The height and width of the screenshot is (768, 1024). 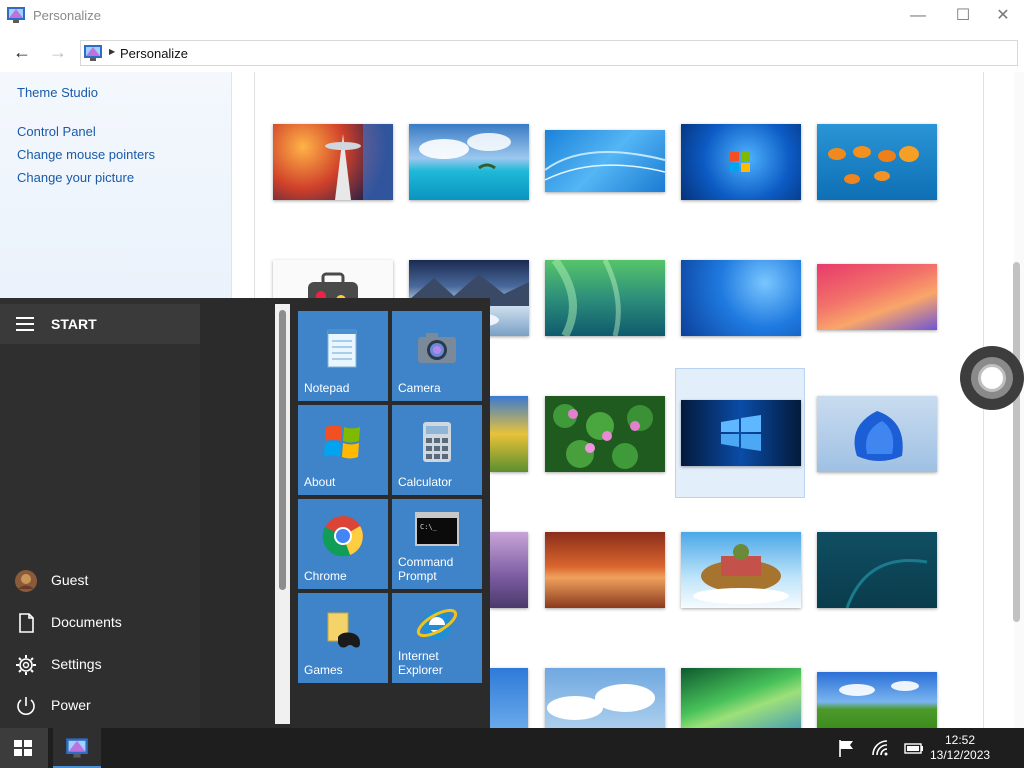 What do you see at coordinates (509, 570) in the screenshot?
I see `wallpaper-lavender-field` at bounding box center [509, 570].